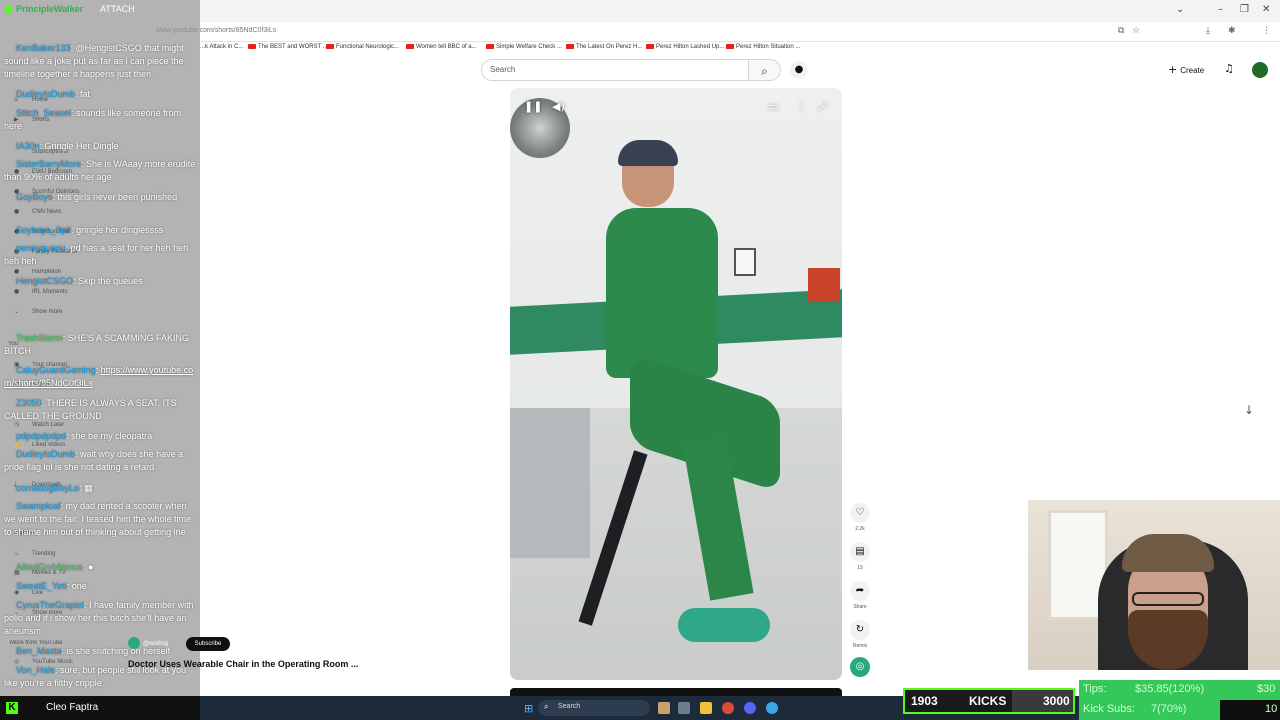 The image size is (1280, 720). What do you see at coordinates (706, 708) in the screenshot?
I see `file-explorer-icon` at bounding box center [706, 708].